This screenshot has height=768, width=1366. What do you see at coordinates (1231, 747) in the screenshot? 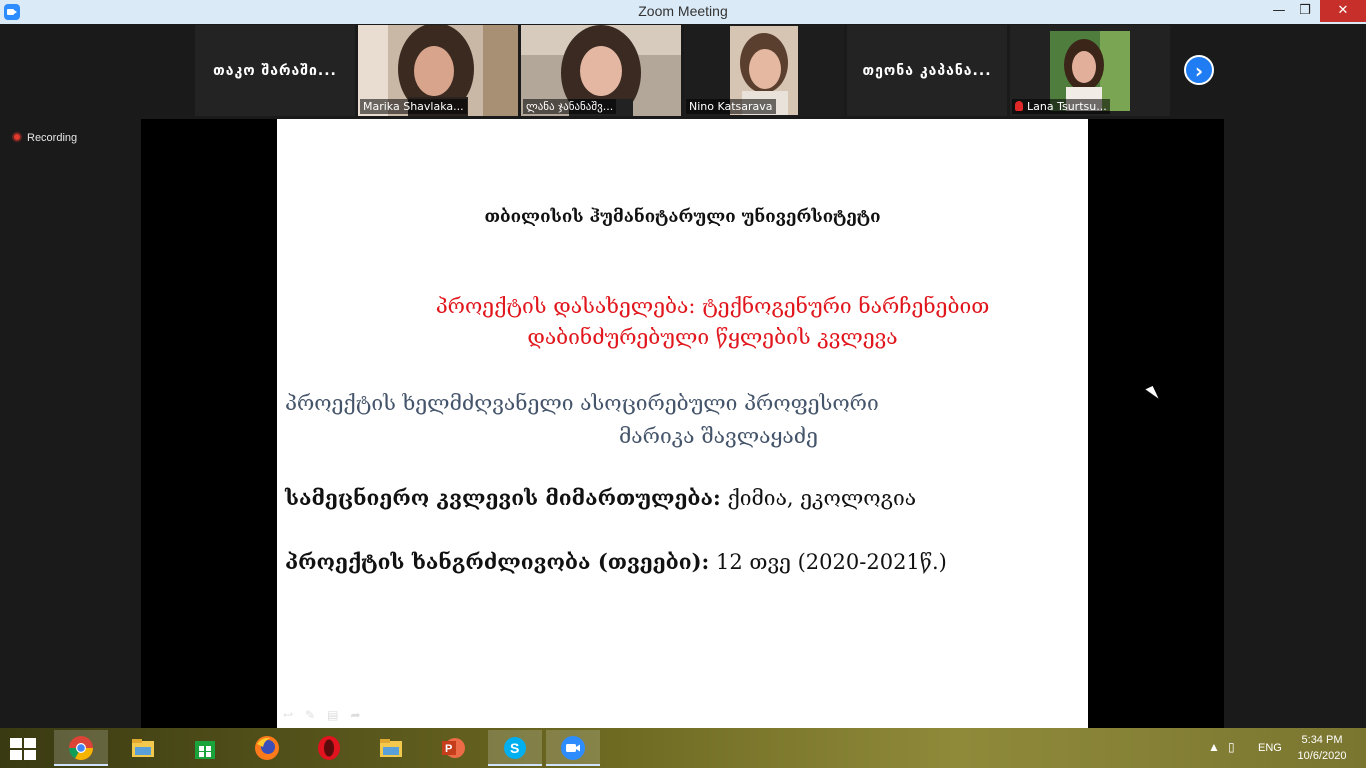
I see `power-icon: ▯` at bounding box center [1231, 747].